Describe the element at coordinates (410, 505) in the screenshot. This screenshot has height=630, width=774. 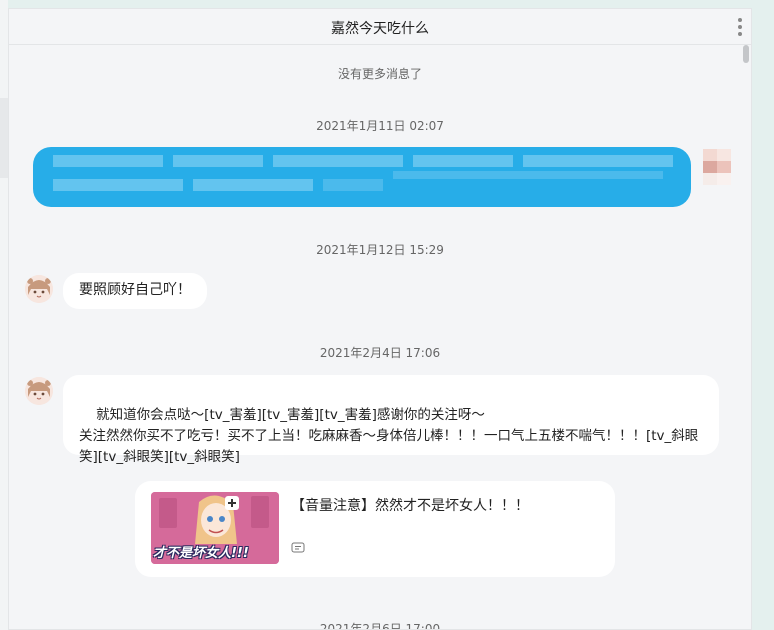
I see `video-title: 【音量注意】然然才不是坏女人！！！` at that location.